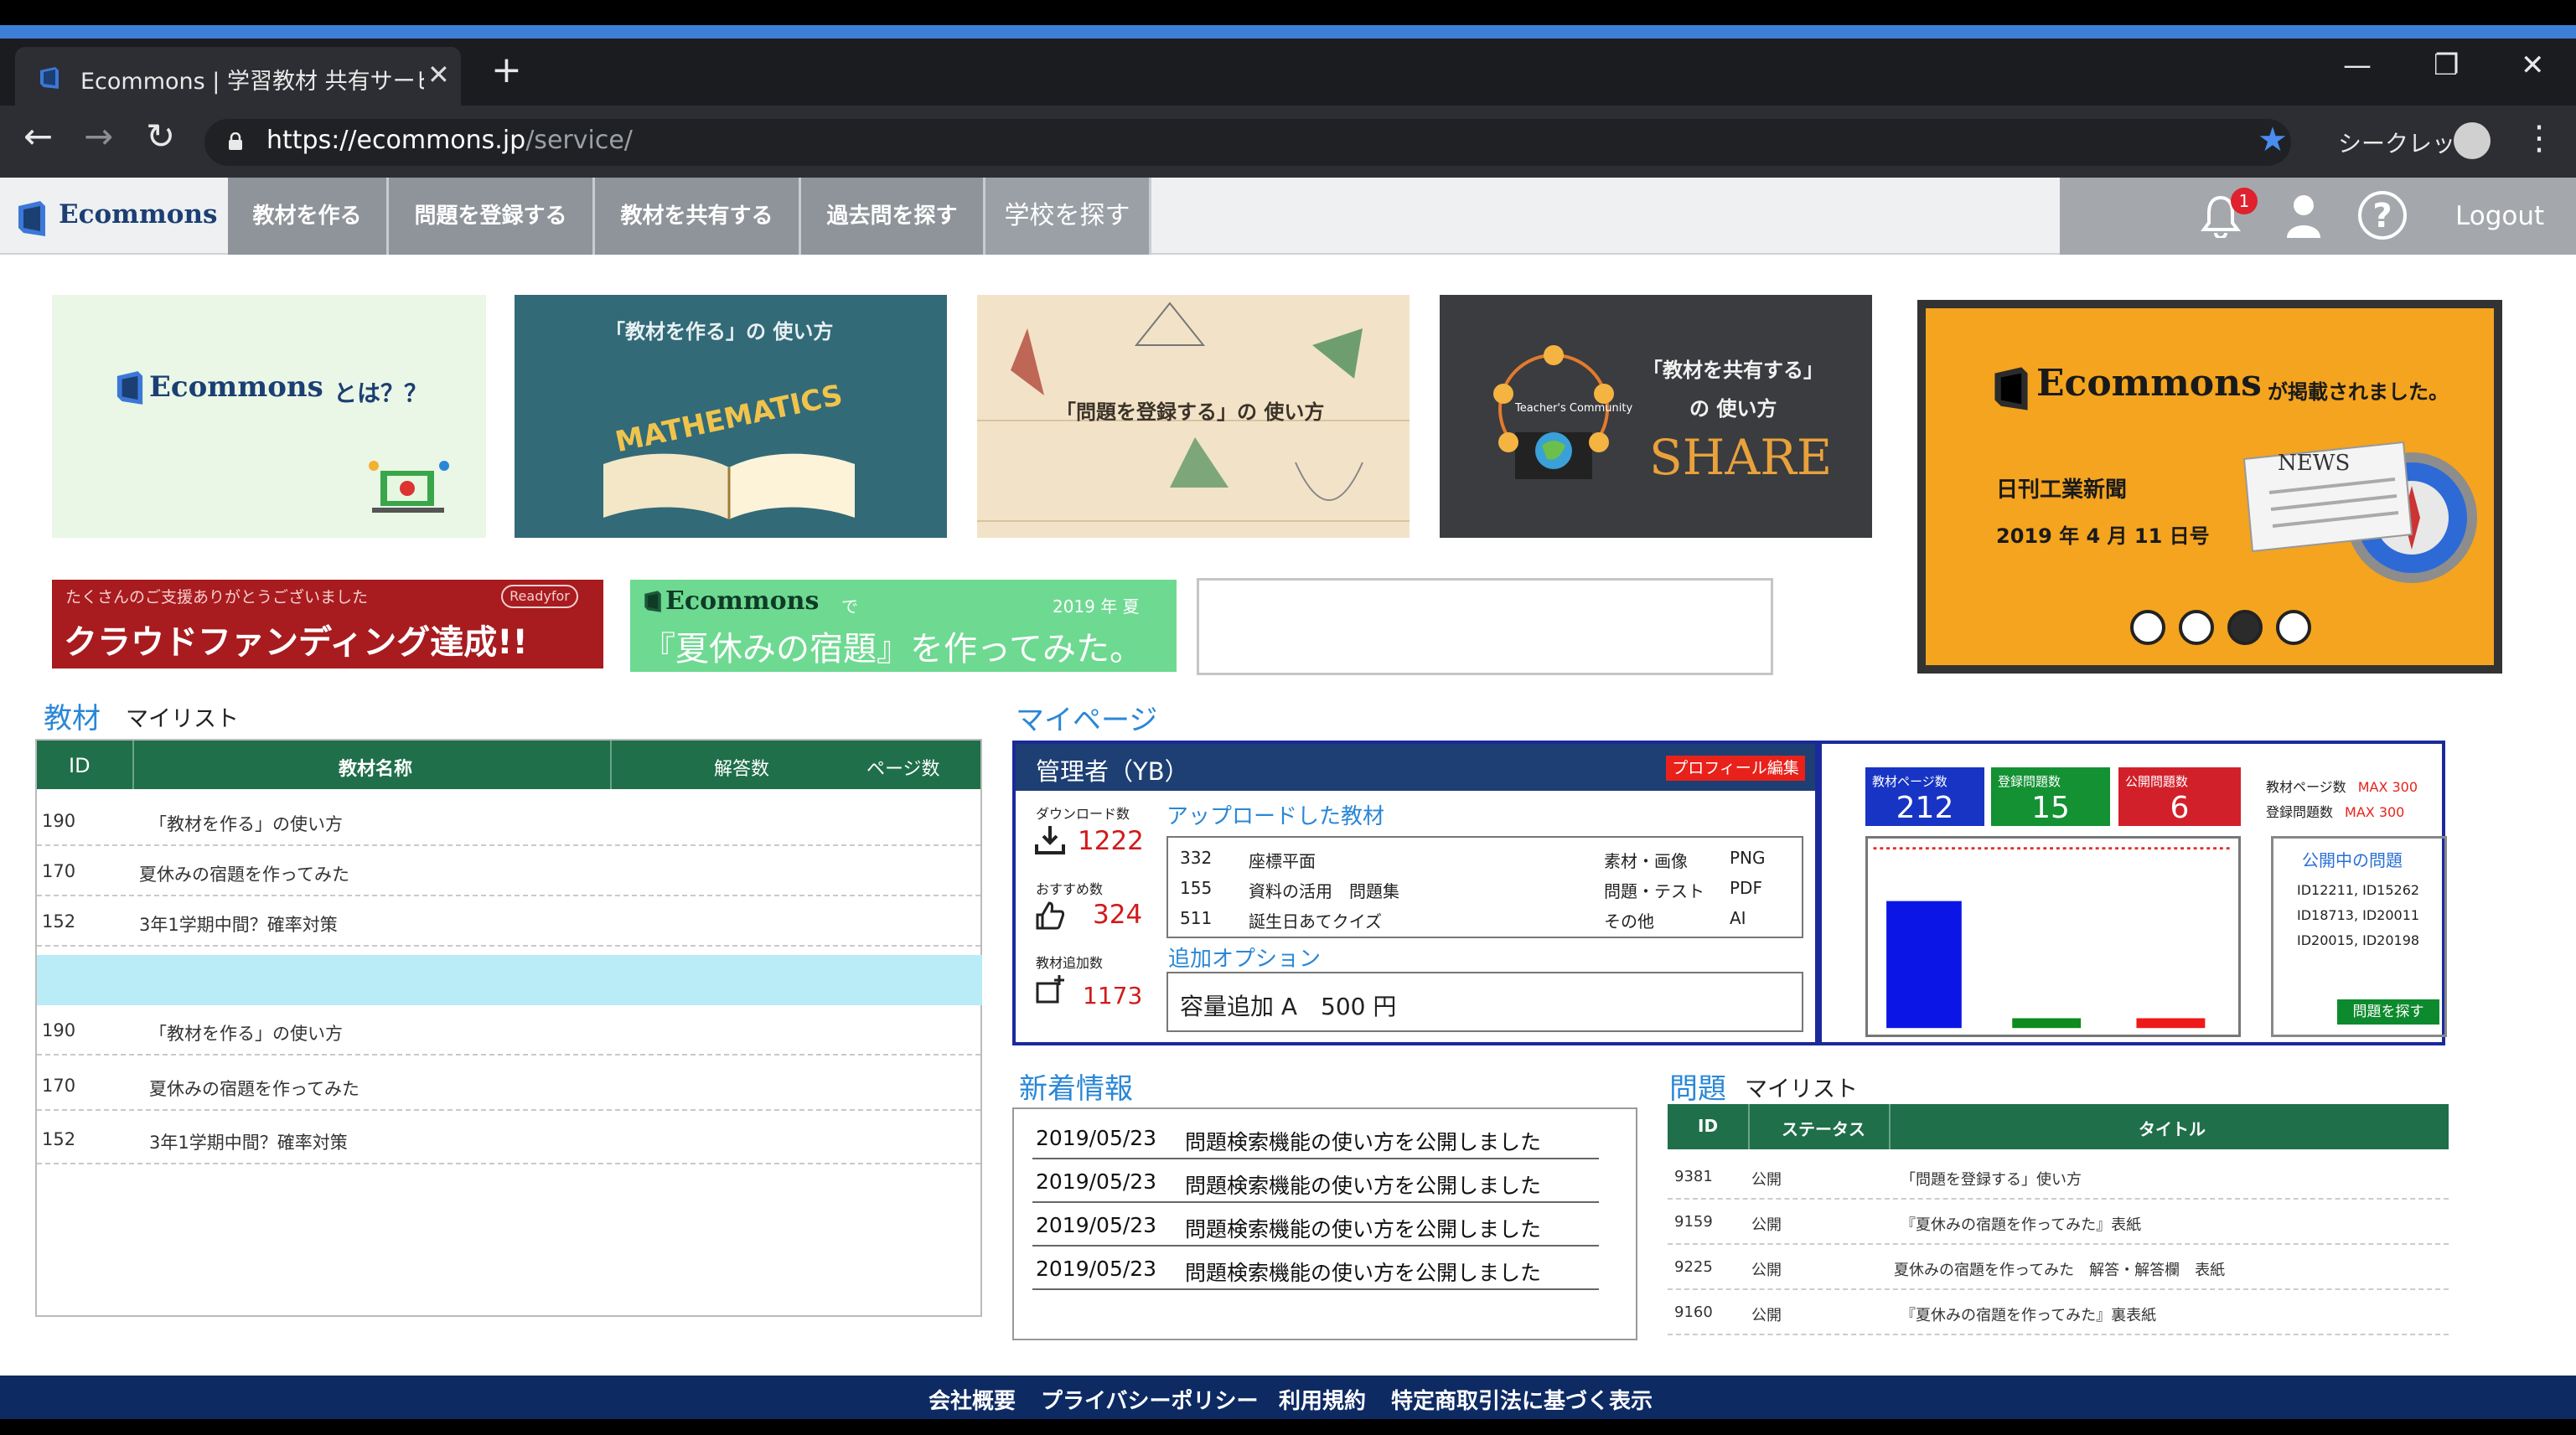 Image resolution: width=2576 pixels, height=1435 pixels. Describe the element at coordinates (2499, 216) in the screenshot. I see `logout-link: Logout` at that location.